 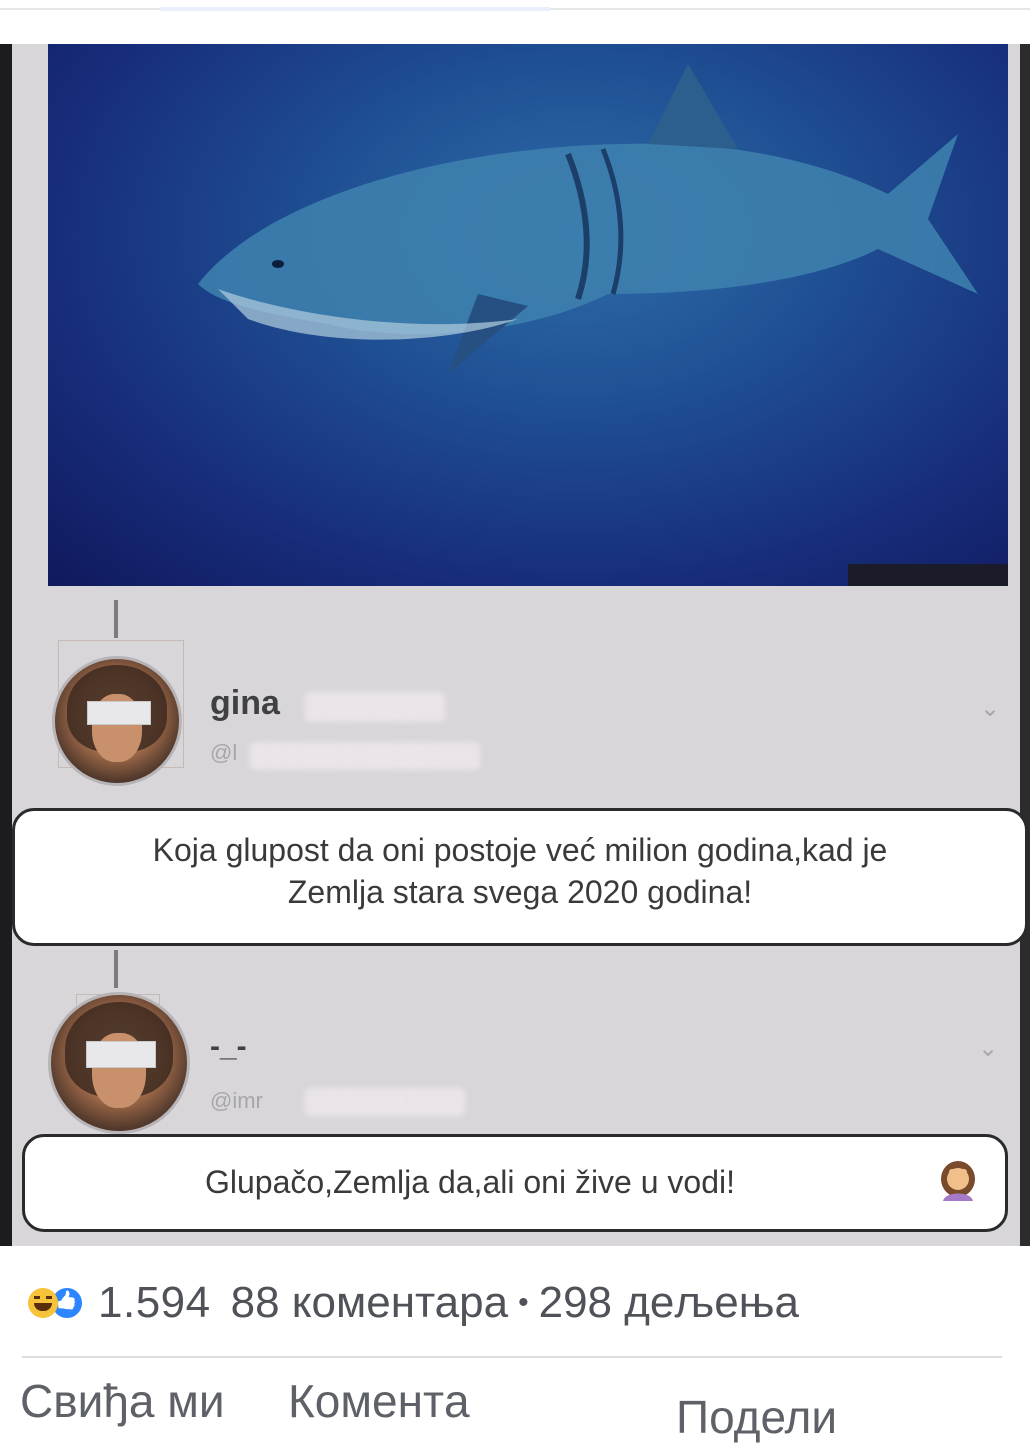 What do you see at coordinates (375, 707) in the screenshot?
I see `blurred-name` at bounding box center [375, 707].